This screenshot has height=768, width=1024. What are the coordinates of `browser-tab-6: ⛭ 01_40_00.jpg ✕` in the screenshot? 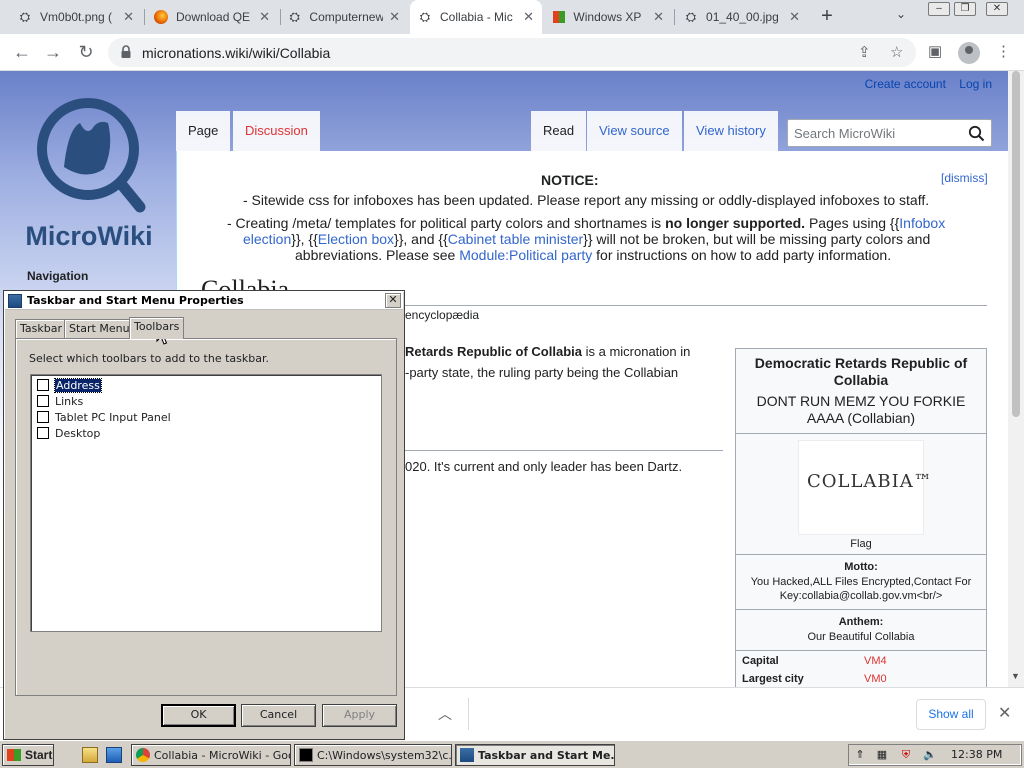 It's located at (742, 17).